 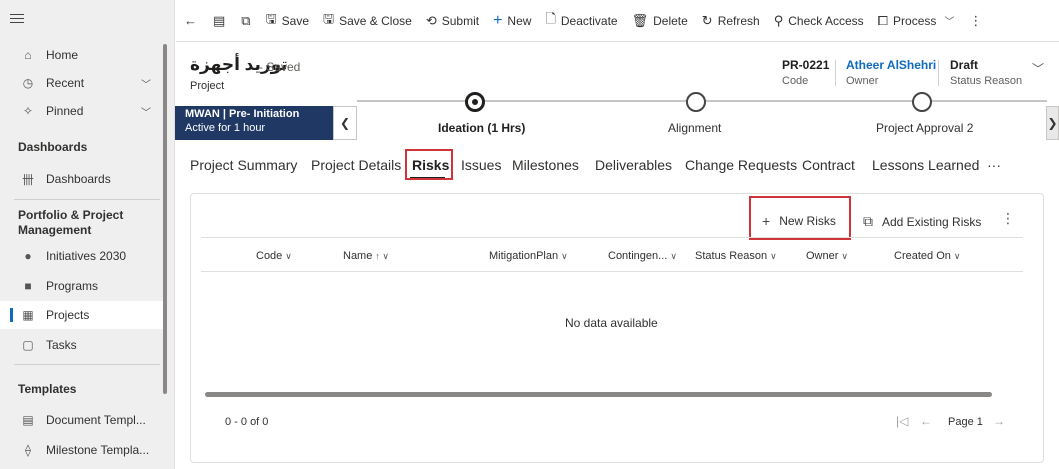 What do you see at coordinates (82, 315) in the screenshot?
I see `sidebar-item-projects: ▦ Projects` at bounding box center [82, 315].